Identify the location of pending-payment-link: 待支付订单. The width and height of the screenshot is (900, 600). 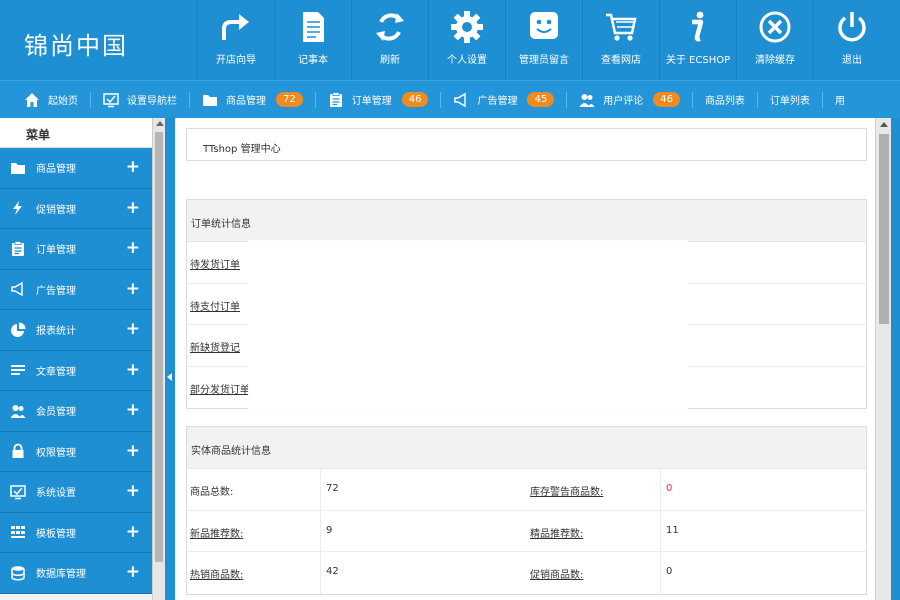
(215, 305).